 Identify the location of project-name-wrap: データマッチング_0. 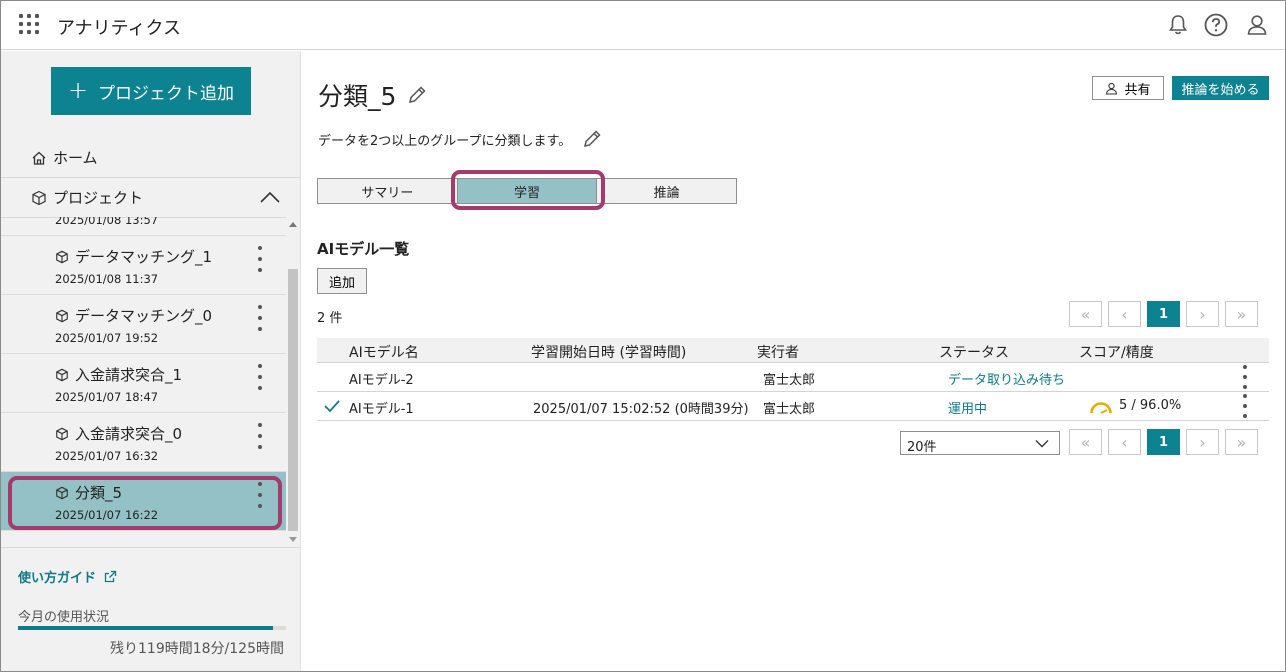
(133, 315).